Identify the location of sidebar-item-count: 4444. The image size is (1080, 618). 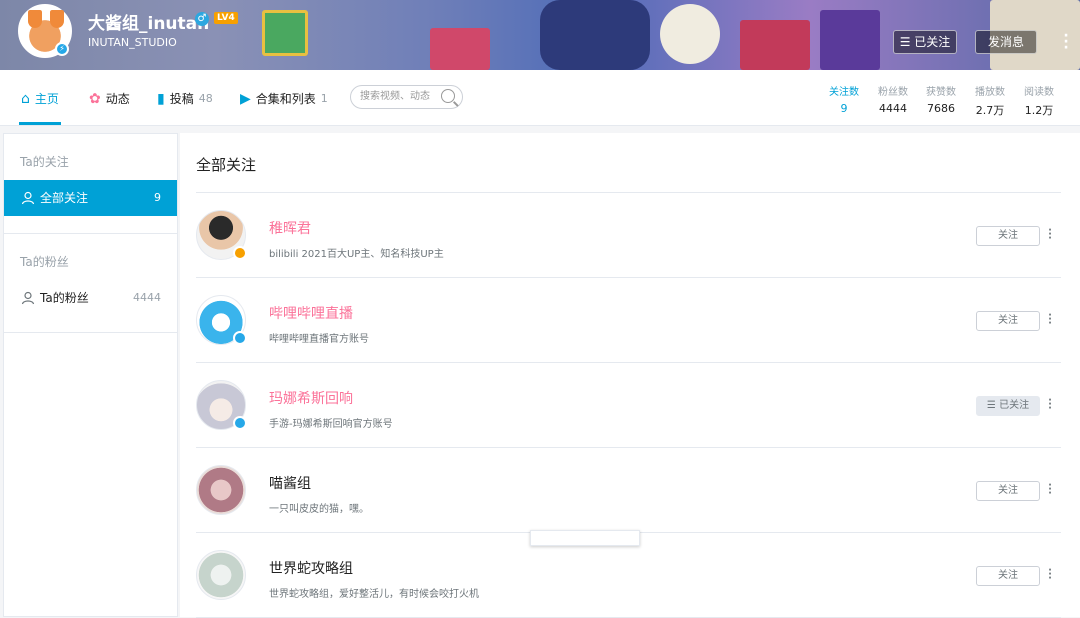
(147, 297).